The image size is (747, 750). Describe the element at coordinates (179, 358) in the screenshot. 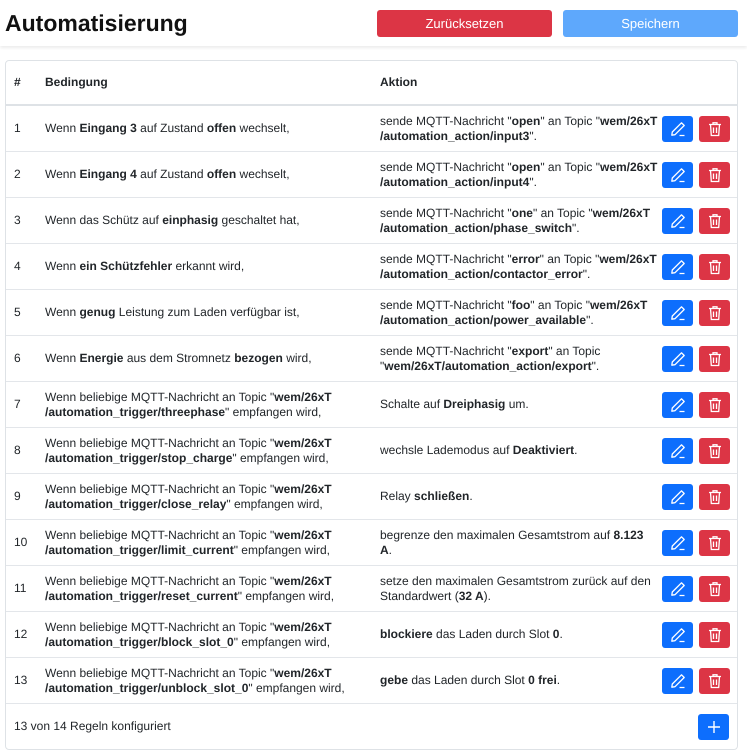

I see `condition-text: Wenn Energie aus dem Stromnetz bezogen wird,` at that location.